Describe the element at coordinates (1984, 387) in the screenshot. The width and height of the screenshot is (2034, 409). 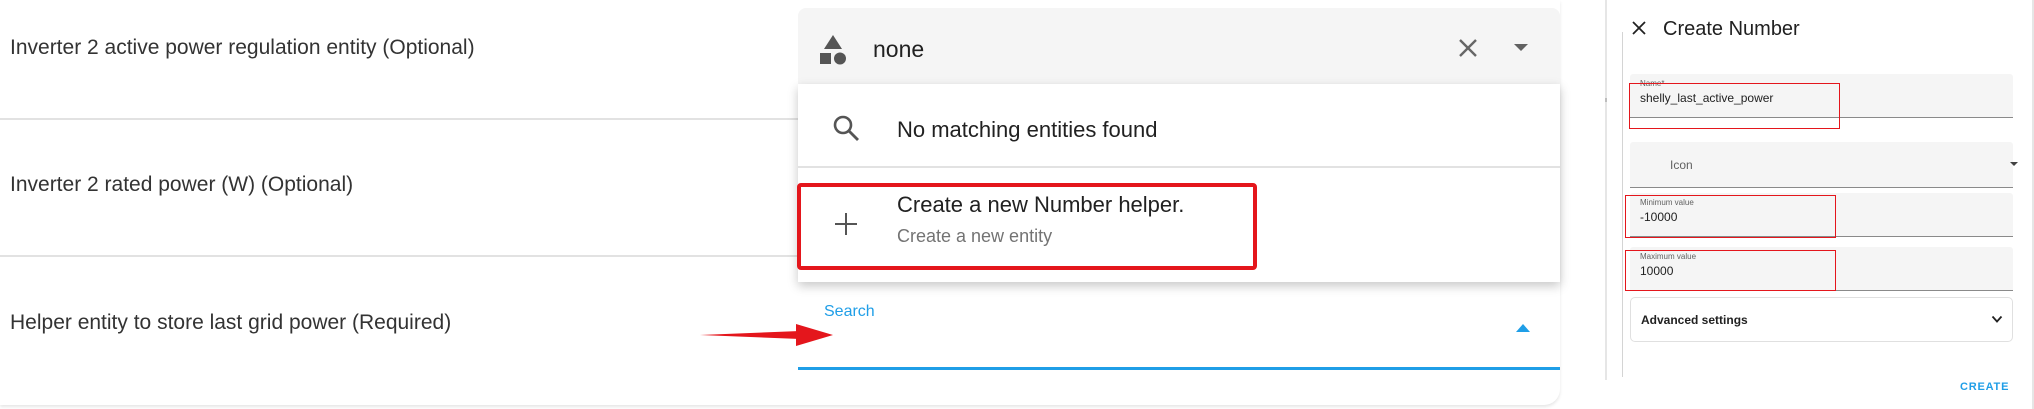
I see `create-button: CREATE` at that location.